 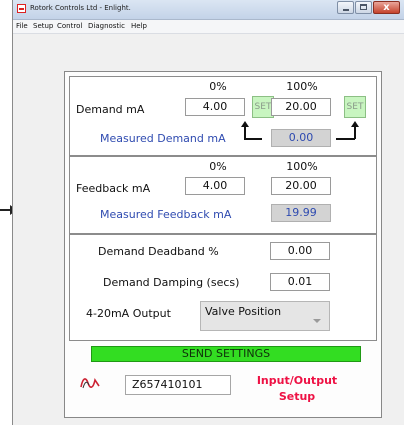 What do you see at coordinates (208, 10) in the screenshot?
I see `title-bar: Rotork Controls Ltd - Enlight. x` at bounding box center [208, 10].